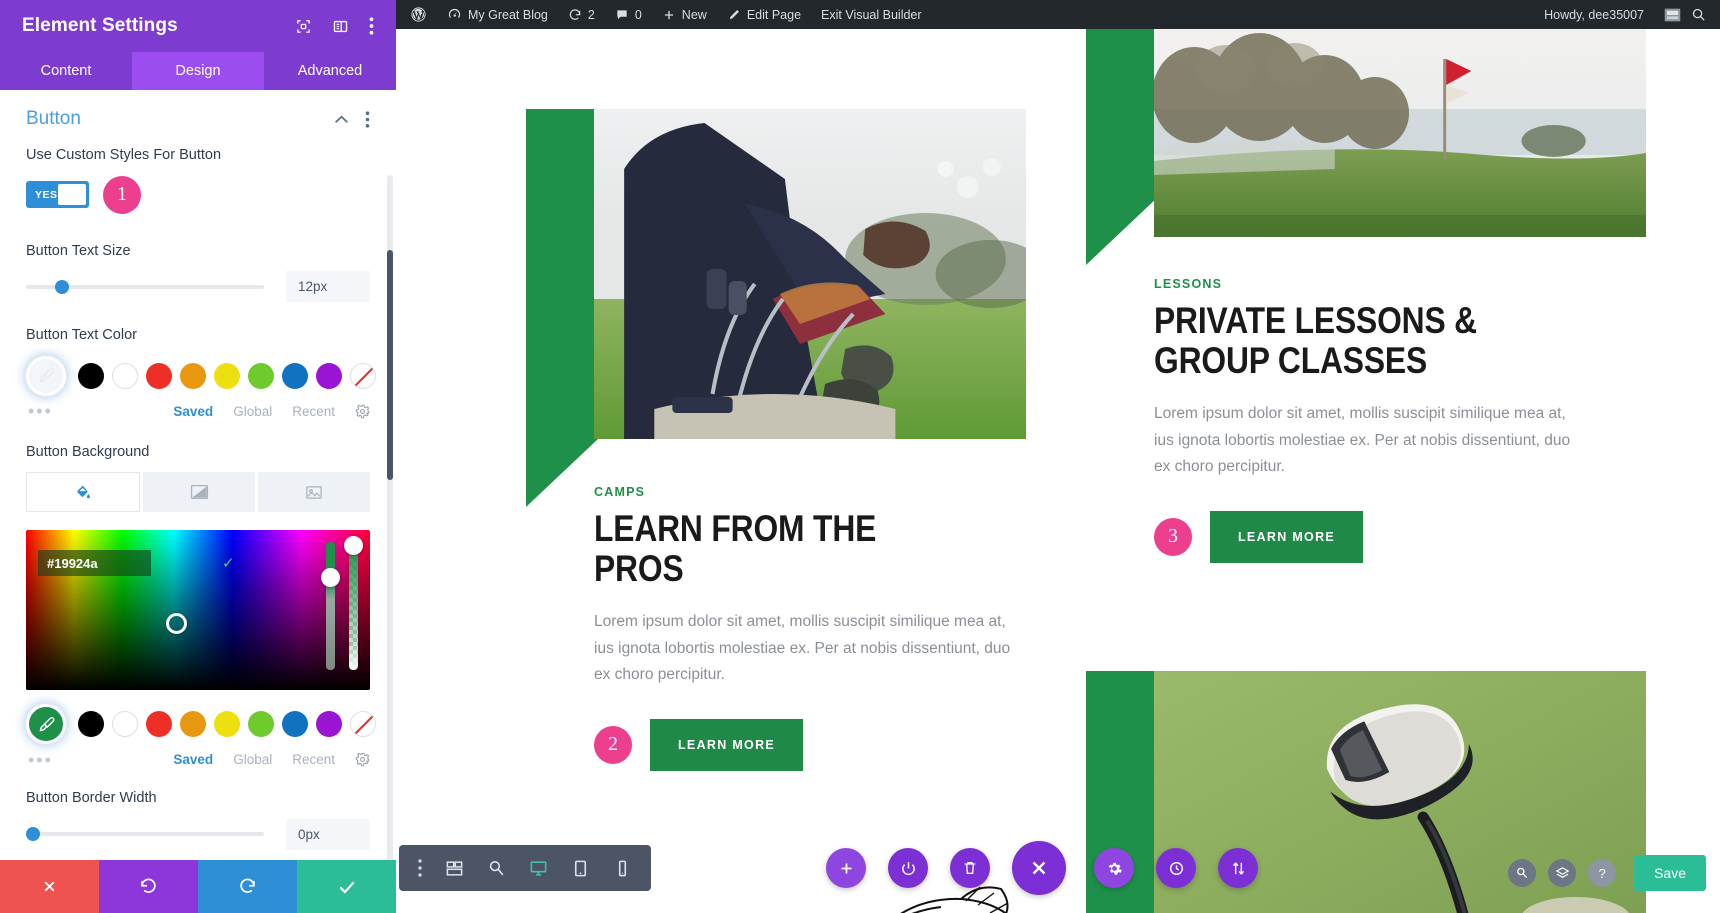 The width and height of the screenshot is (1720, 913). What do you see at coordinates (193, 724) in the screenshot?
I see `bg-swatch-orange` at bounding box center [193, 724].